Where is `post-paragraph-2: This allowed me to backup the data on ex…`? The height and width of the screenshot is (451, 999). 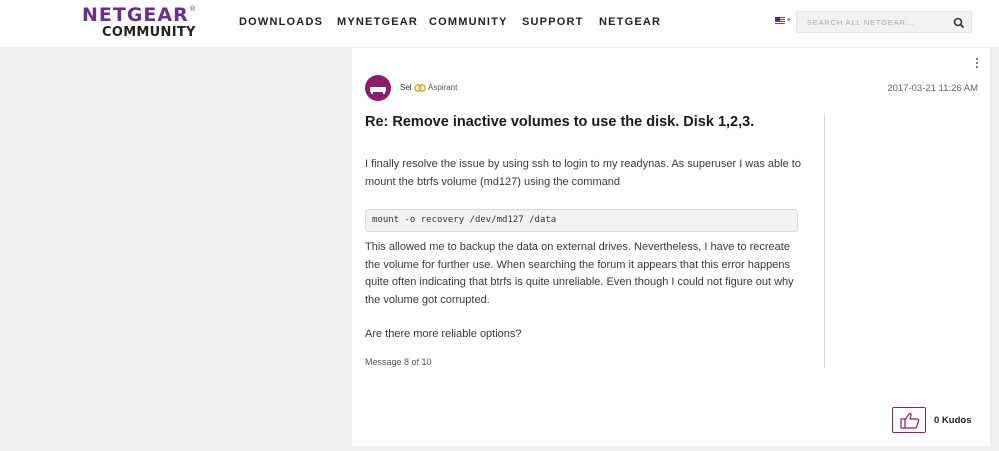
post-paragraph-2: This allowed me to backup the data on ex… is located at coordinates (579, 273).